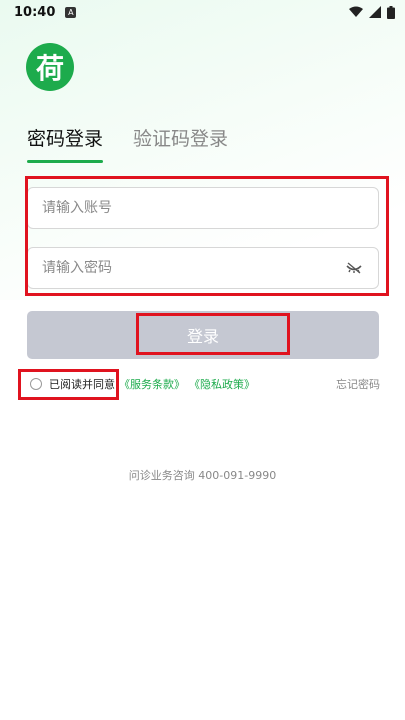  I want to click on tab-code-login: 验证码登录, so click(180, 143).